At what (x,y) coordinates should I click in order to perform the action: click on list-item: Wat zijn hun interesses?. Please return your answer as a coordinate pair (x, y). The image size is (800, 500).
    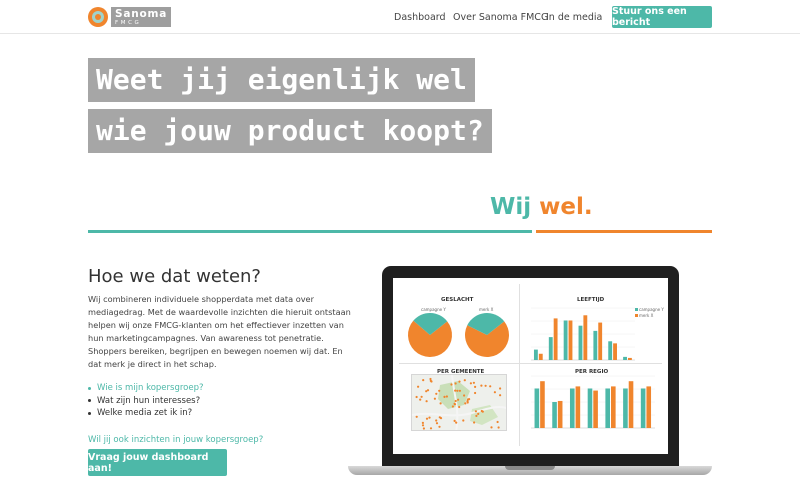
    Looking at the image, I should click on (146, 401).